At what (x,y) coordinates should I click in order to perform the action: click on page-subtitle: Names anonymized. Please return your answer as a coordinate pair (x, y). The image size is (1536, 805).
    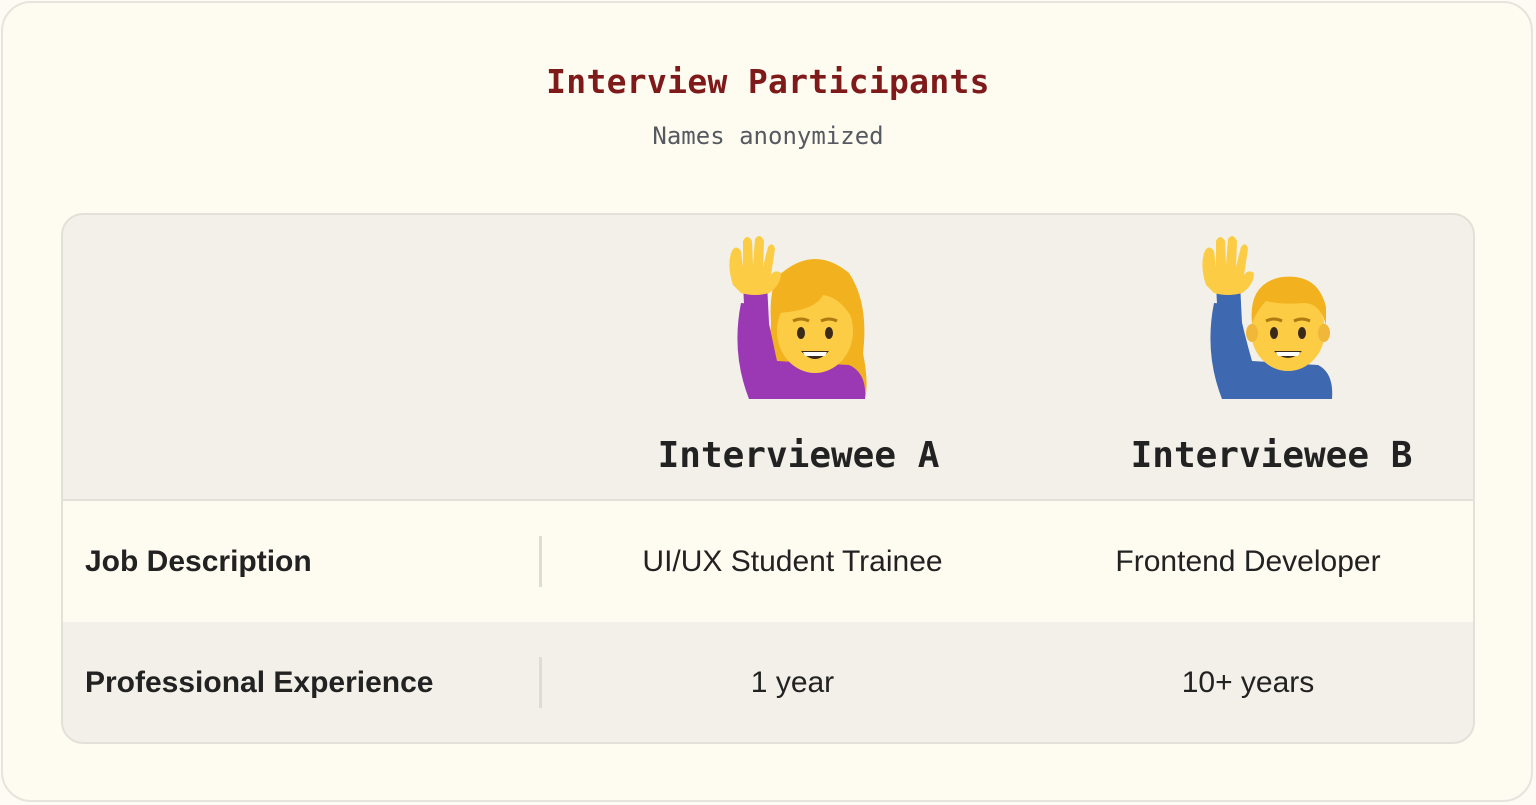
    Looking at the image, I should click on (768, 136).